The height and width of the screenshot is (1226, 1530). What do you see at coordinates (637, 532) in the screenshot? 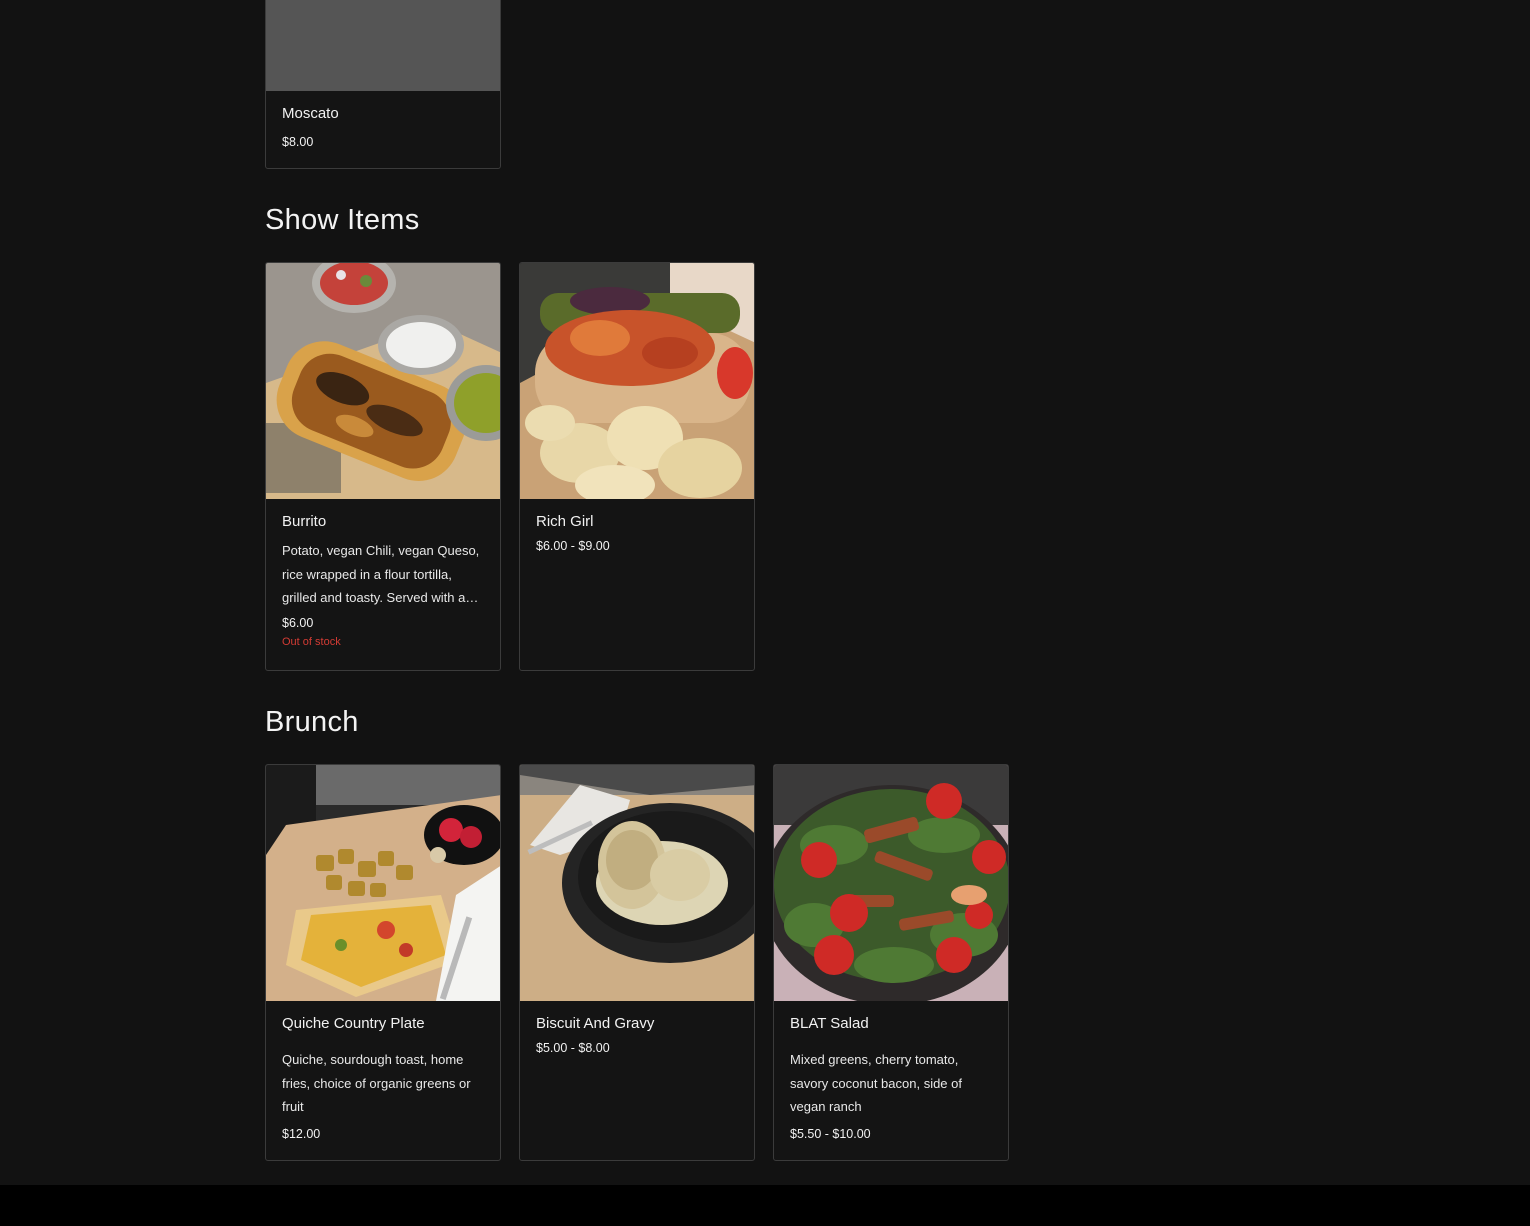
I see `card-body: Rich Girl $6.00 - $9.00` at bounding box center [637, 532].